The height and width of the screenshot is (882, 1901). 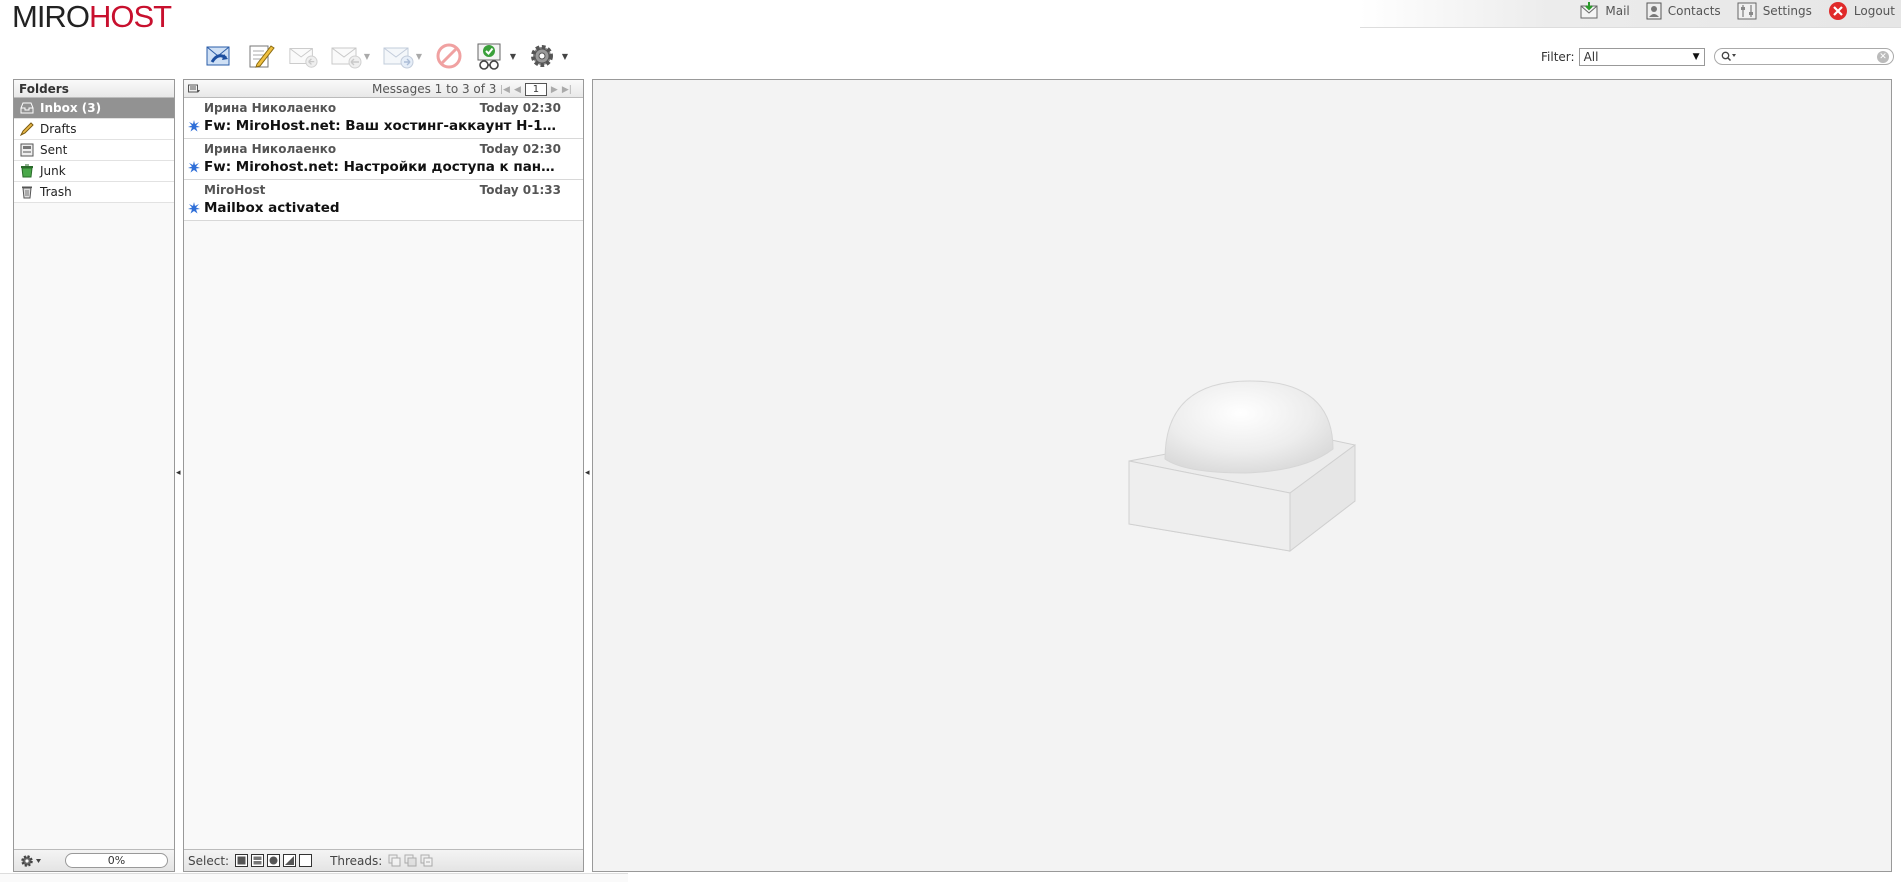 I want to click on refresh-mail-icon, so click(x=218, y=56).